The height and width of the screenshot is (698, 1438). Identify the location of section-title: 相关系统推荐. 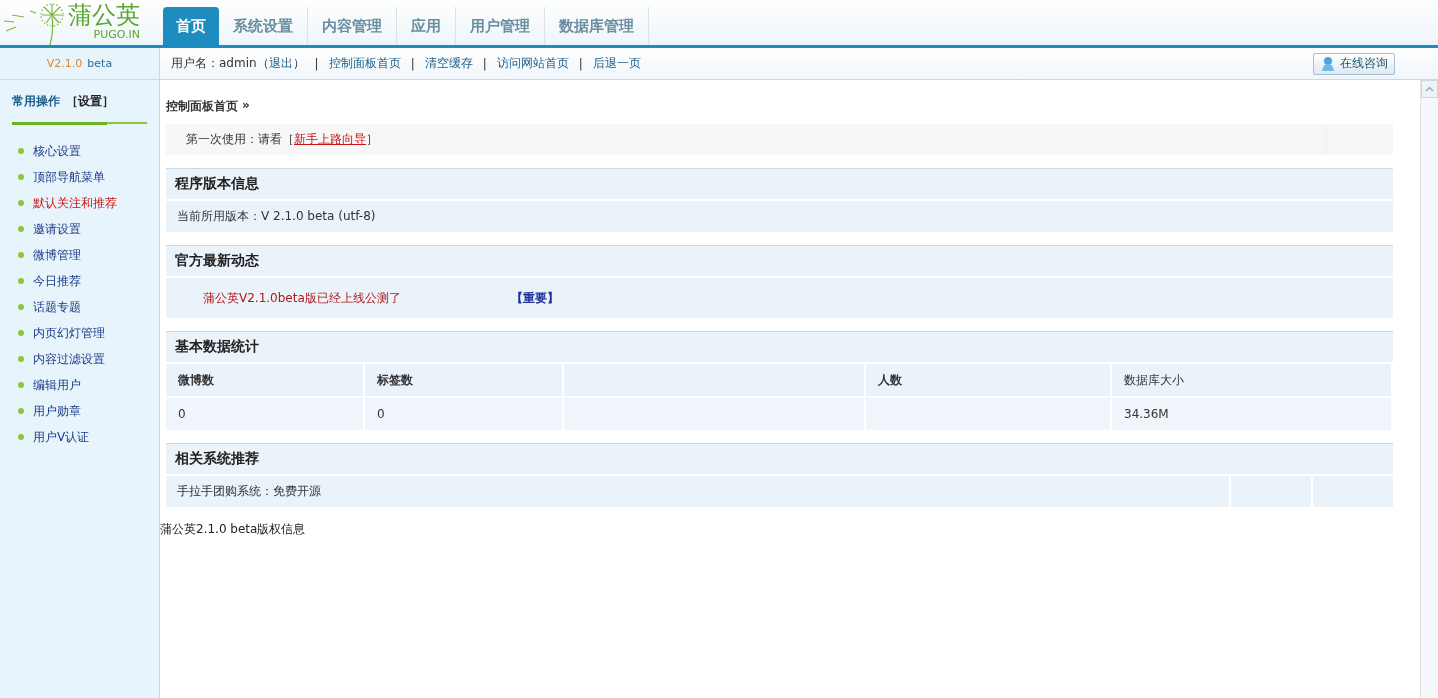
(217, 459).